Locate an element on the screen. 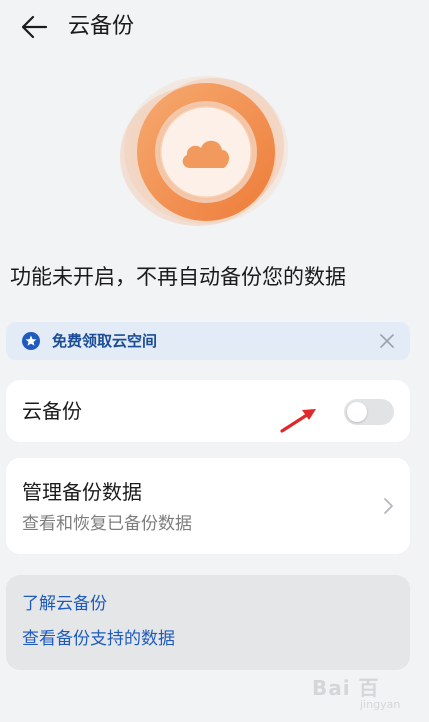  watermark-sub: jingyan is located at coordinates (380, 704).